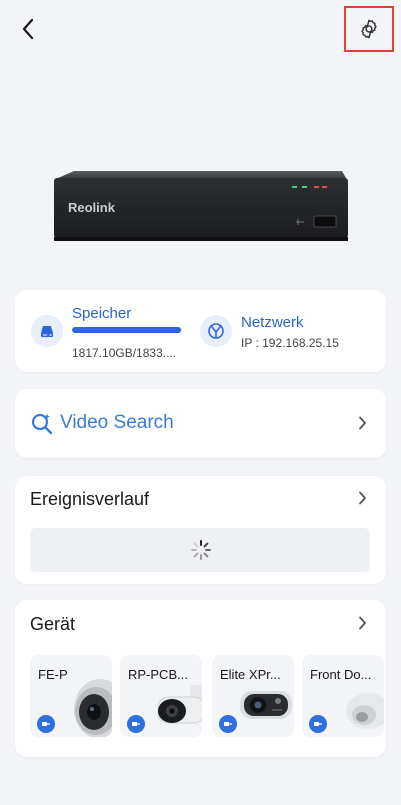 The width and height of the screenshot is (401, 805). What do you see at coordinates (200, 208) in the screenshot?
I see `nvr-device-image: Reolink` at bounding box center [200, 208].